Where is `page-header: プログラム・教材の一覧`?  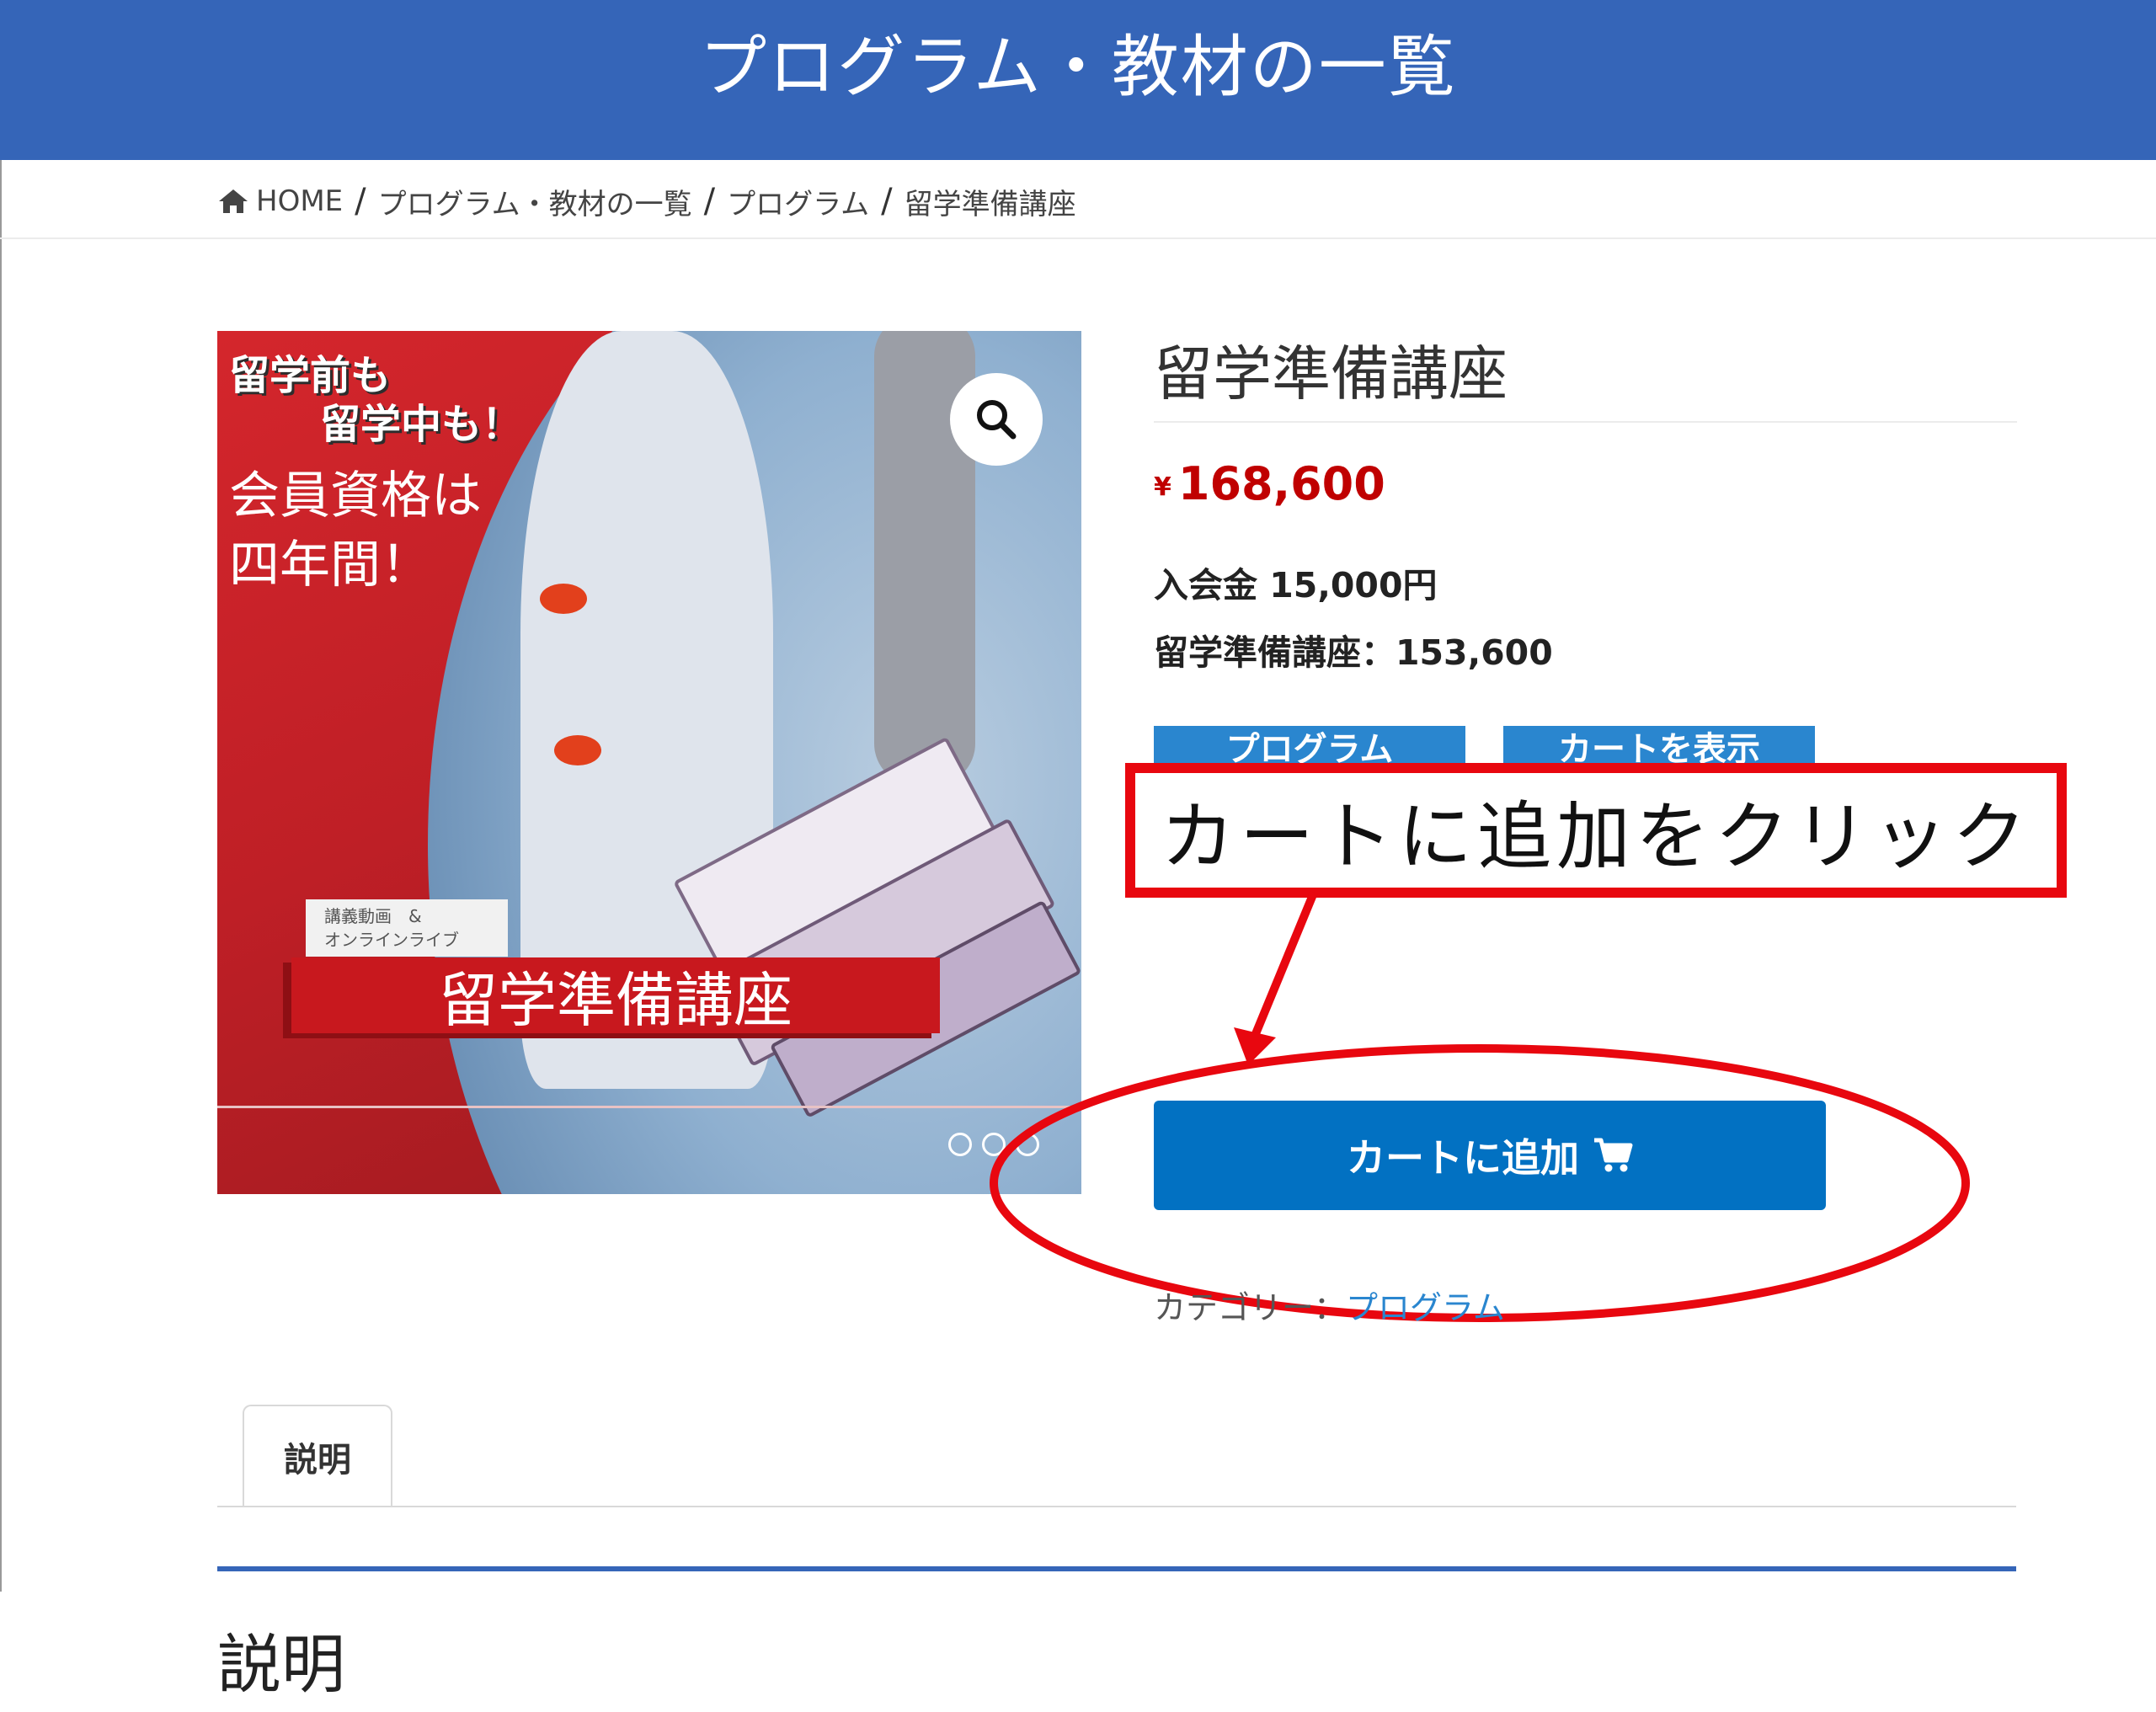
page-header: プログラム・教材の一覧 is located at coordinates (1078, 80).